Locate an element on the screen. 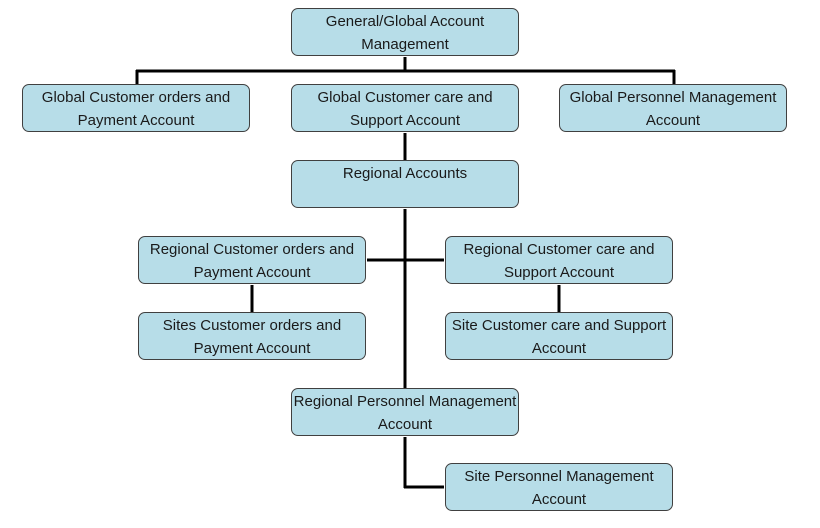 Image resolution: width=820 pixels, height=528 pixels. node-global-care: Global Customer care and Support Account is located at coordinates (405, 108).